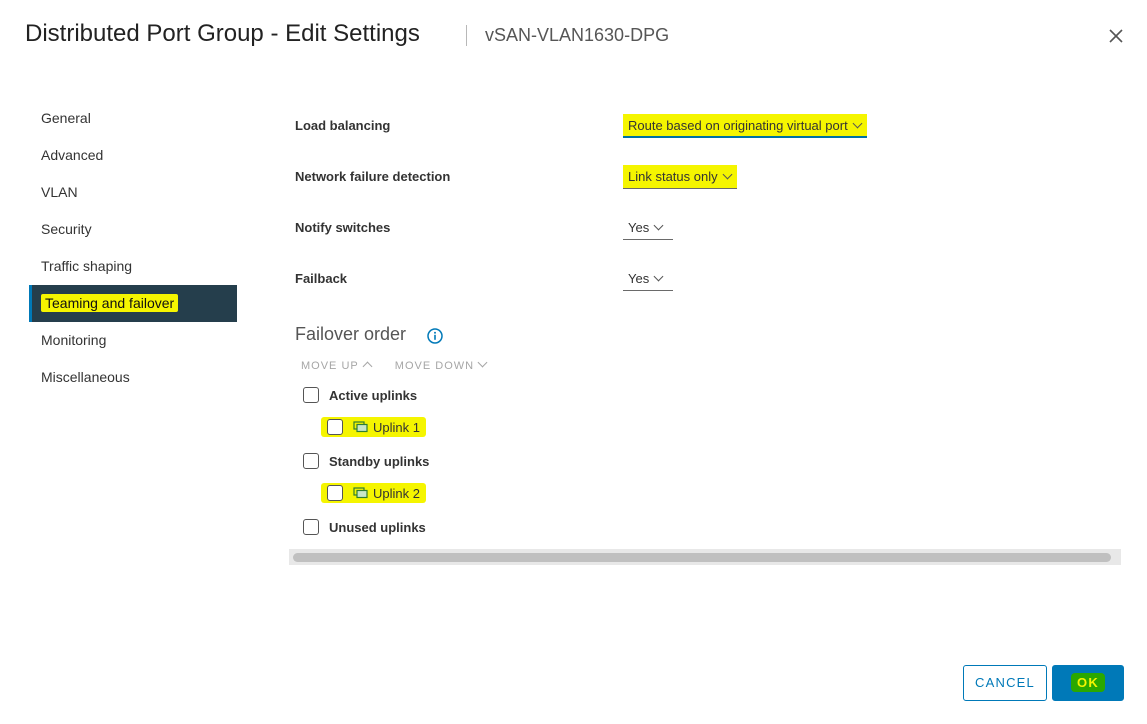  I want to click on uplink-1-checkbox, so click(335, 427).